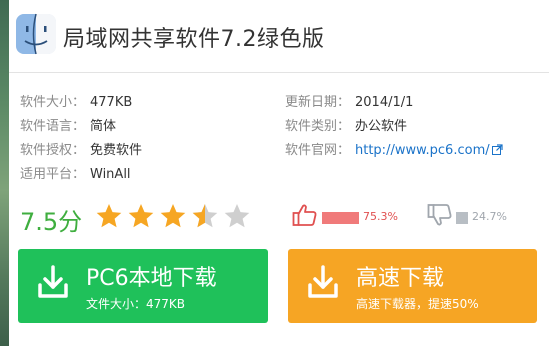  What do you see at coordinates (151, 278) in the screenshot?
I see `local-download-label: PC6本地下载` at bounding box center [151, 278].